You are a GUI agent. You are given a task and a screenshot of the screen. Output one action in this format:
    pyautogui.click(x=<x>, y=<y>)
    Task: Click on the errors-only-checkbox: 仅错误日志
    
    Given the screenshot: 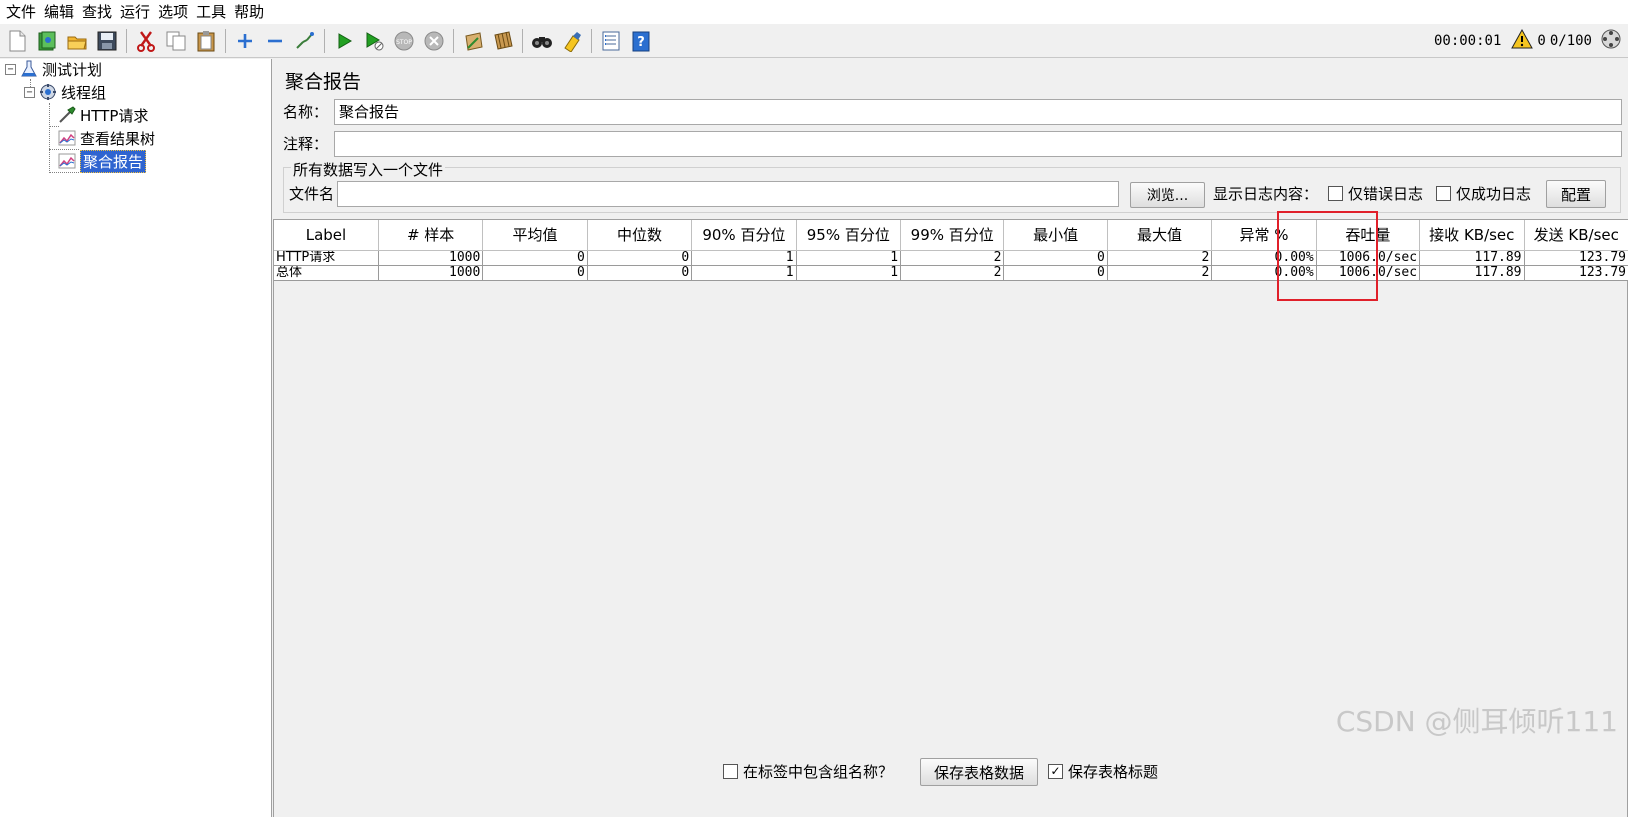 What is the action you would take?
    pyautogui.click(x=1375, y=193)
    